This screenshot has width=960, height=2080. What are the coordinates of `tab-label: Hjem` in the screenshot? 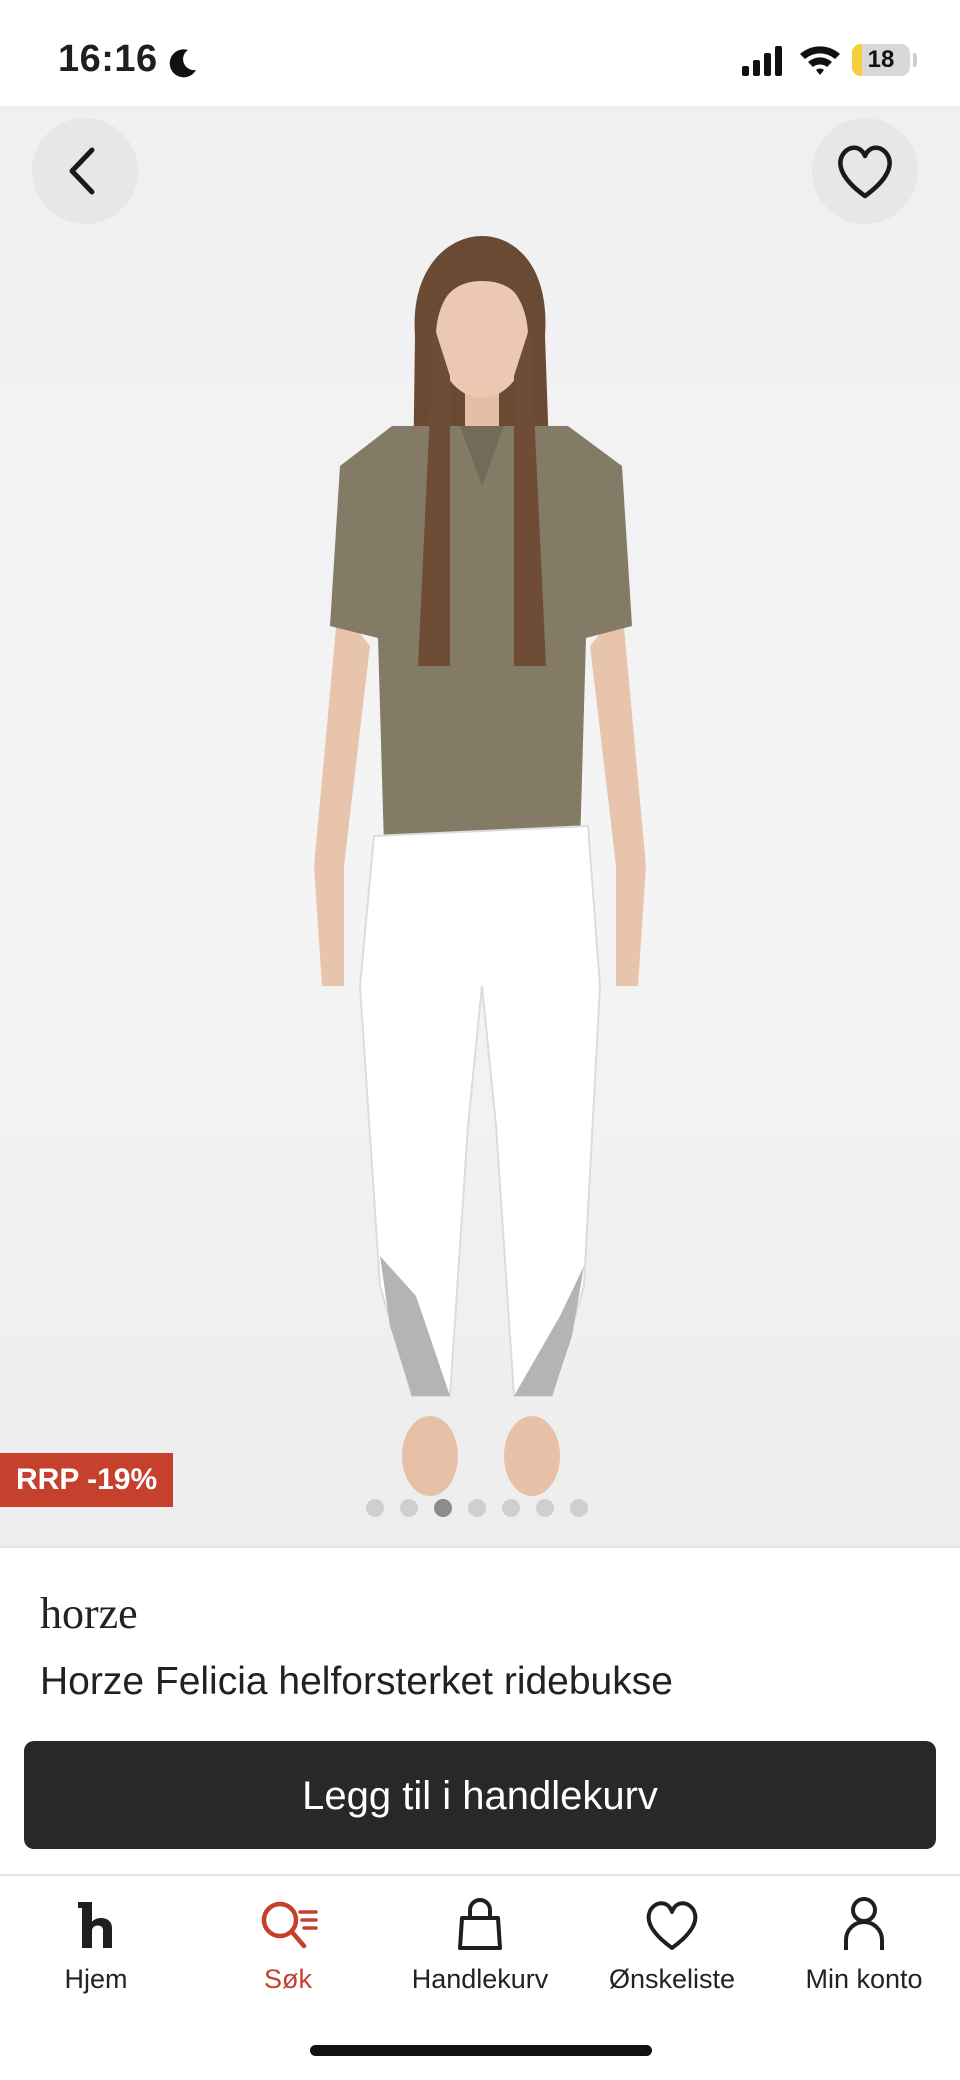 It's located at (96, 1979).